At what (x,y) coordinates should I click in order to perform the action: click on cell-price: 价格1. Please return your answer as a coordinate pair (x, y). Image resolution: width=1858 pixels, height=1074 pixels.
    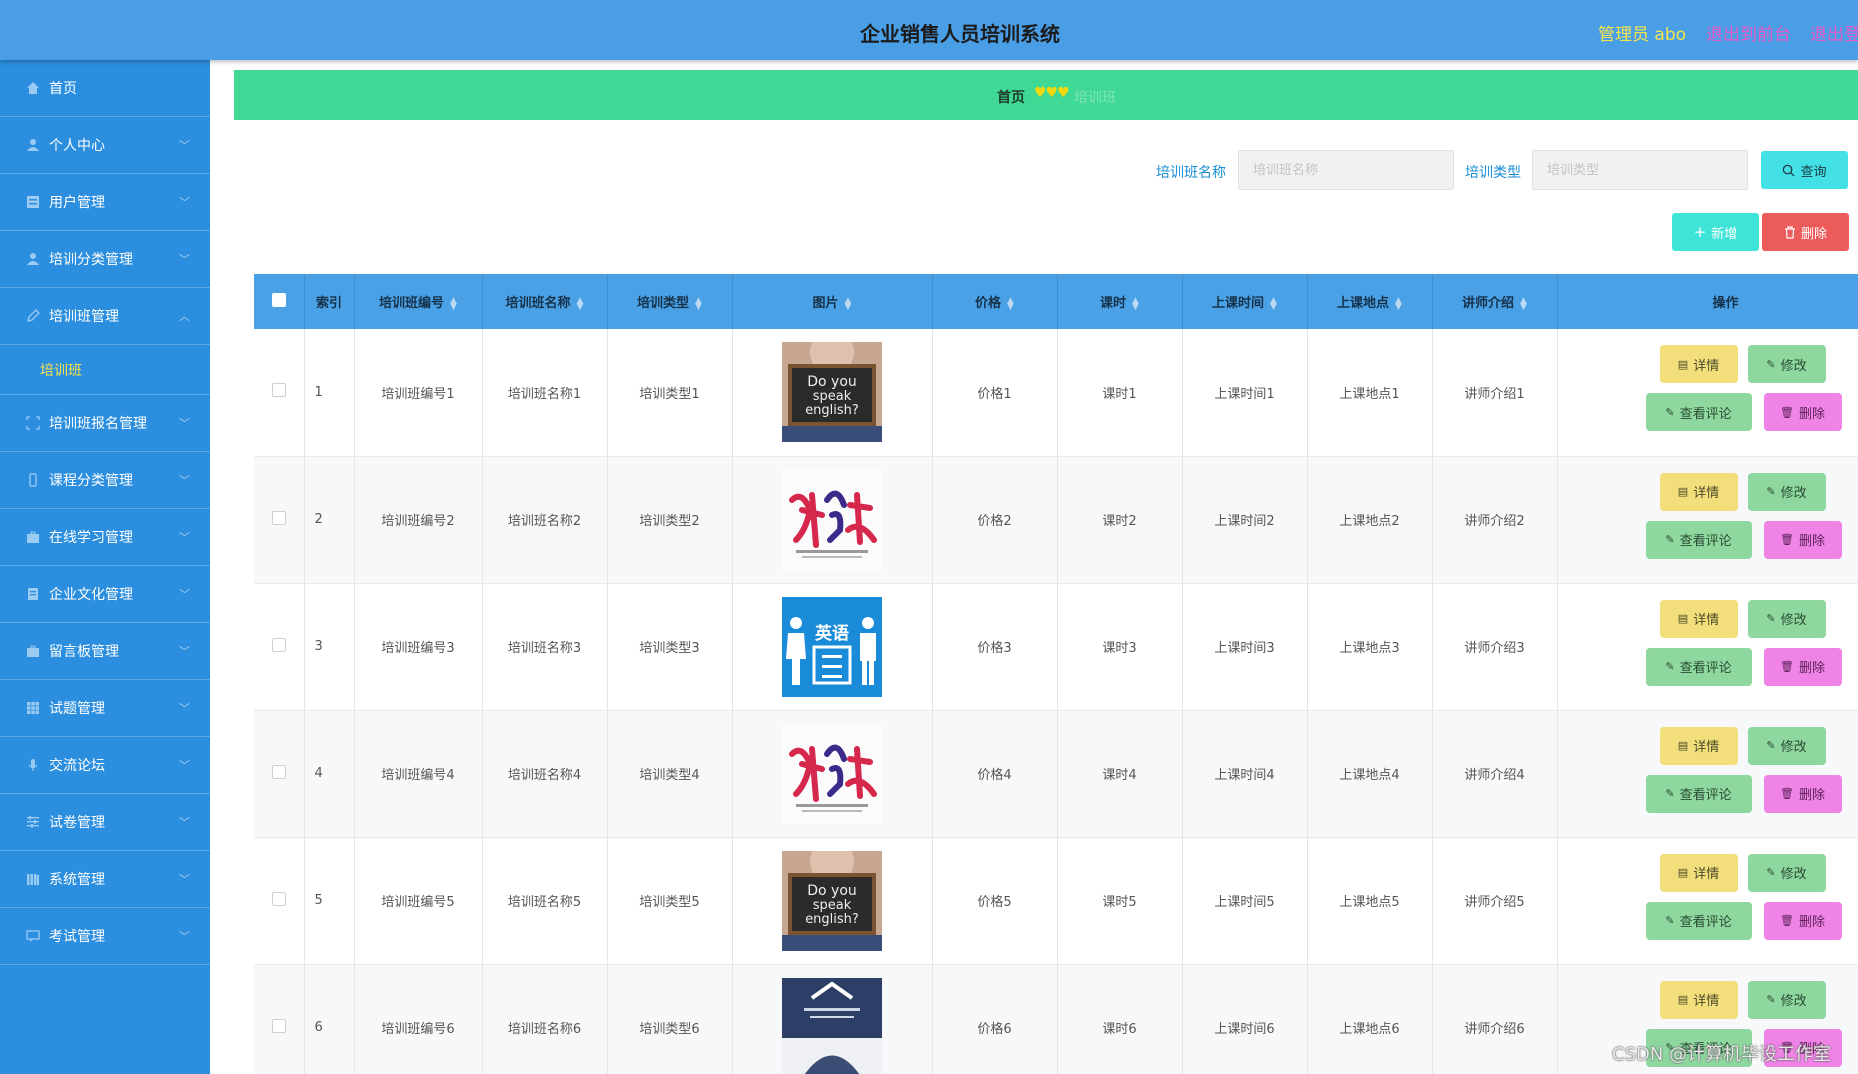
    Looking at the image, I should click on (995, 393).